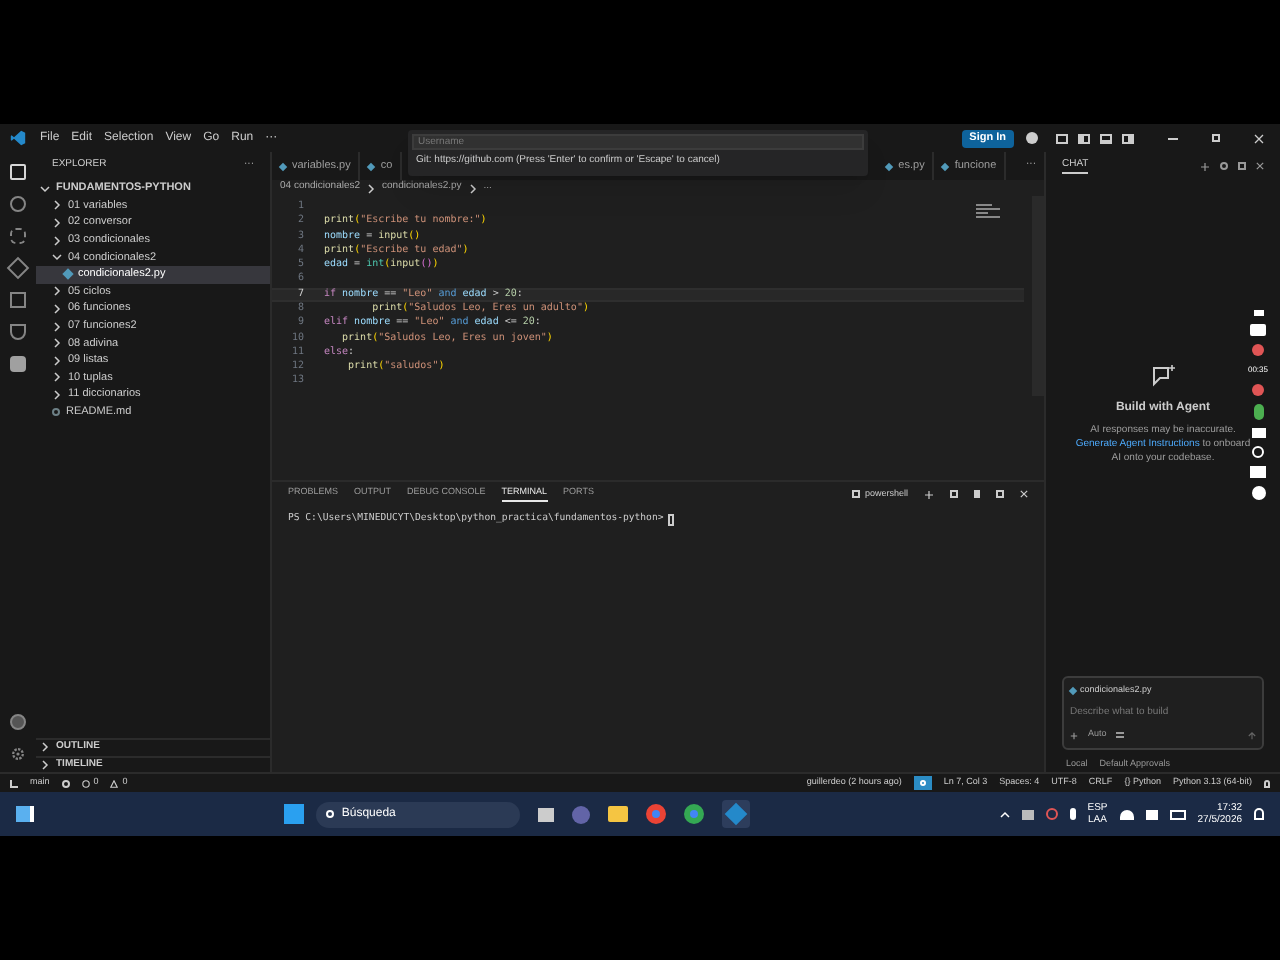 Image resolution: width=1280 pixels, height=960 pixels. Describe the element at coordinates (1252, 735) in the screenshot. I see `send-icon` at that location.